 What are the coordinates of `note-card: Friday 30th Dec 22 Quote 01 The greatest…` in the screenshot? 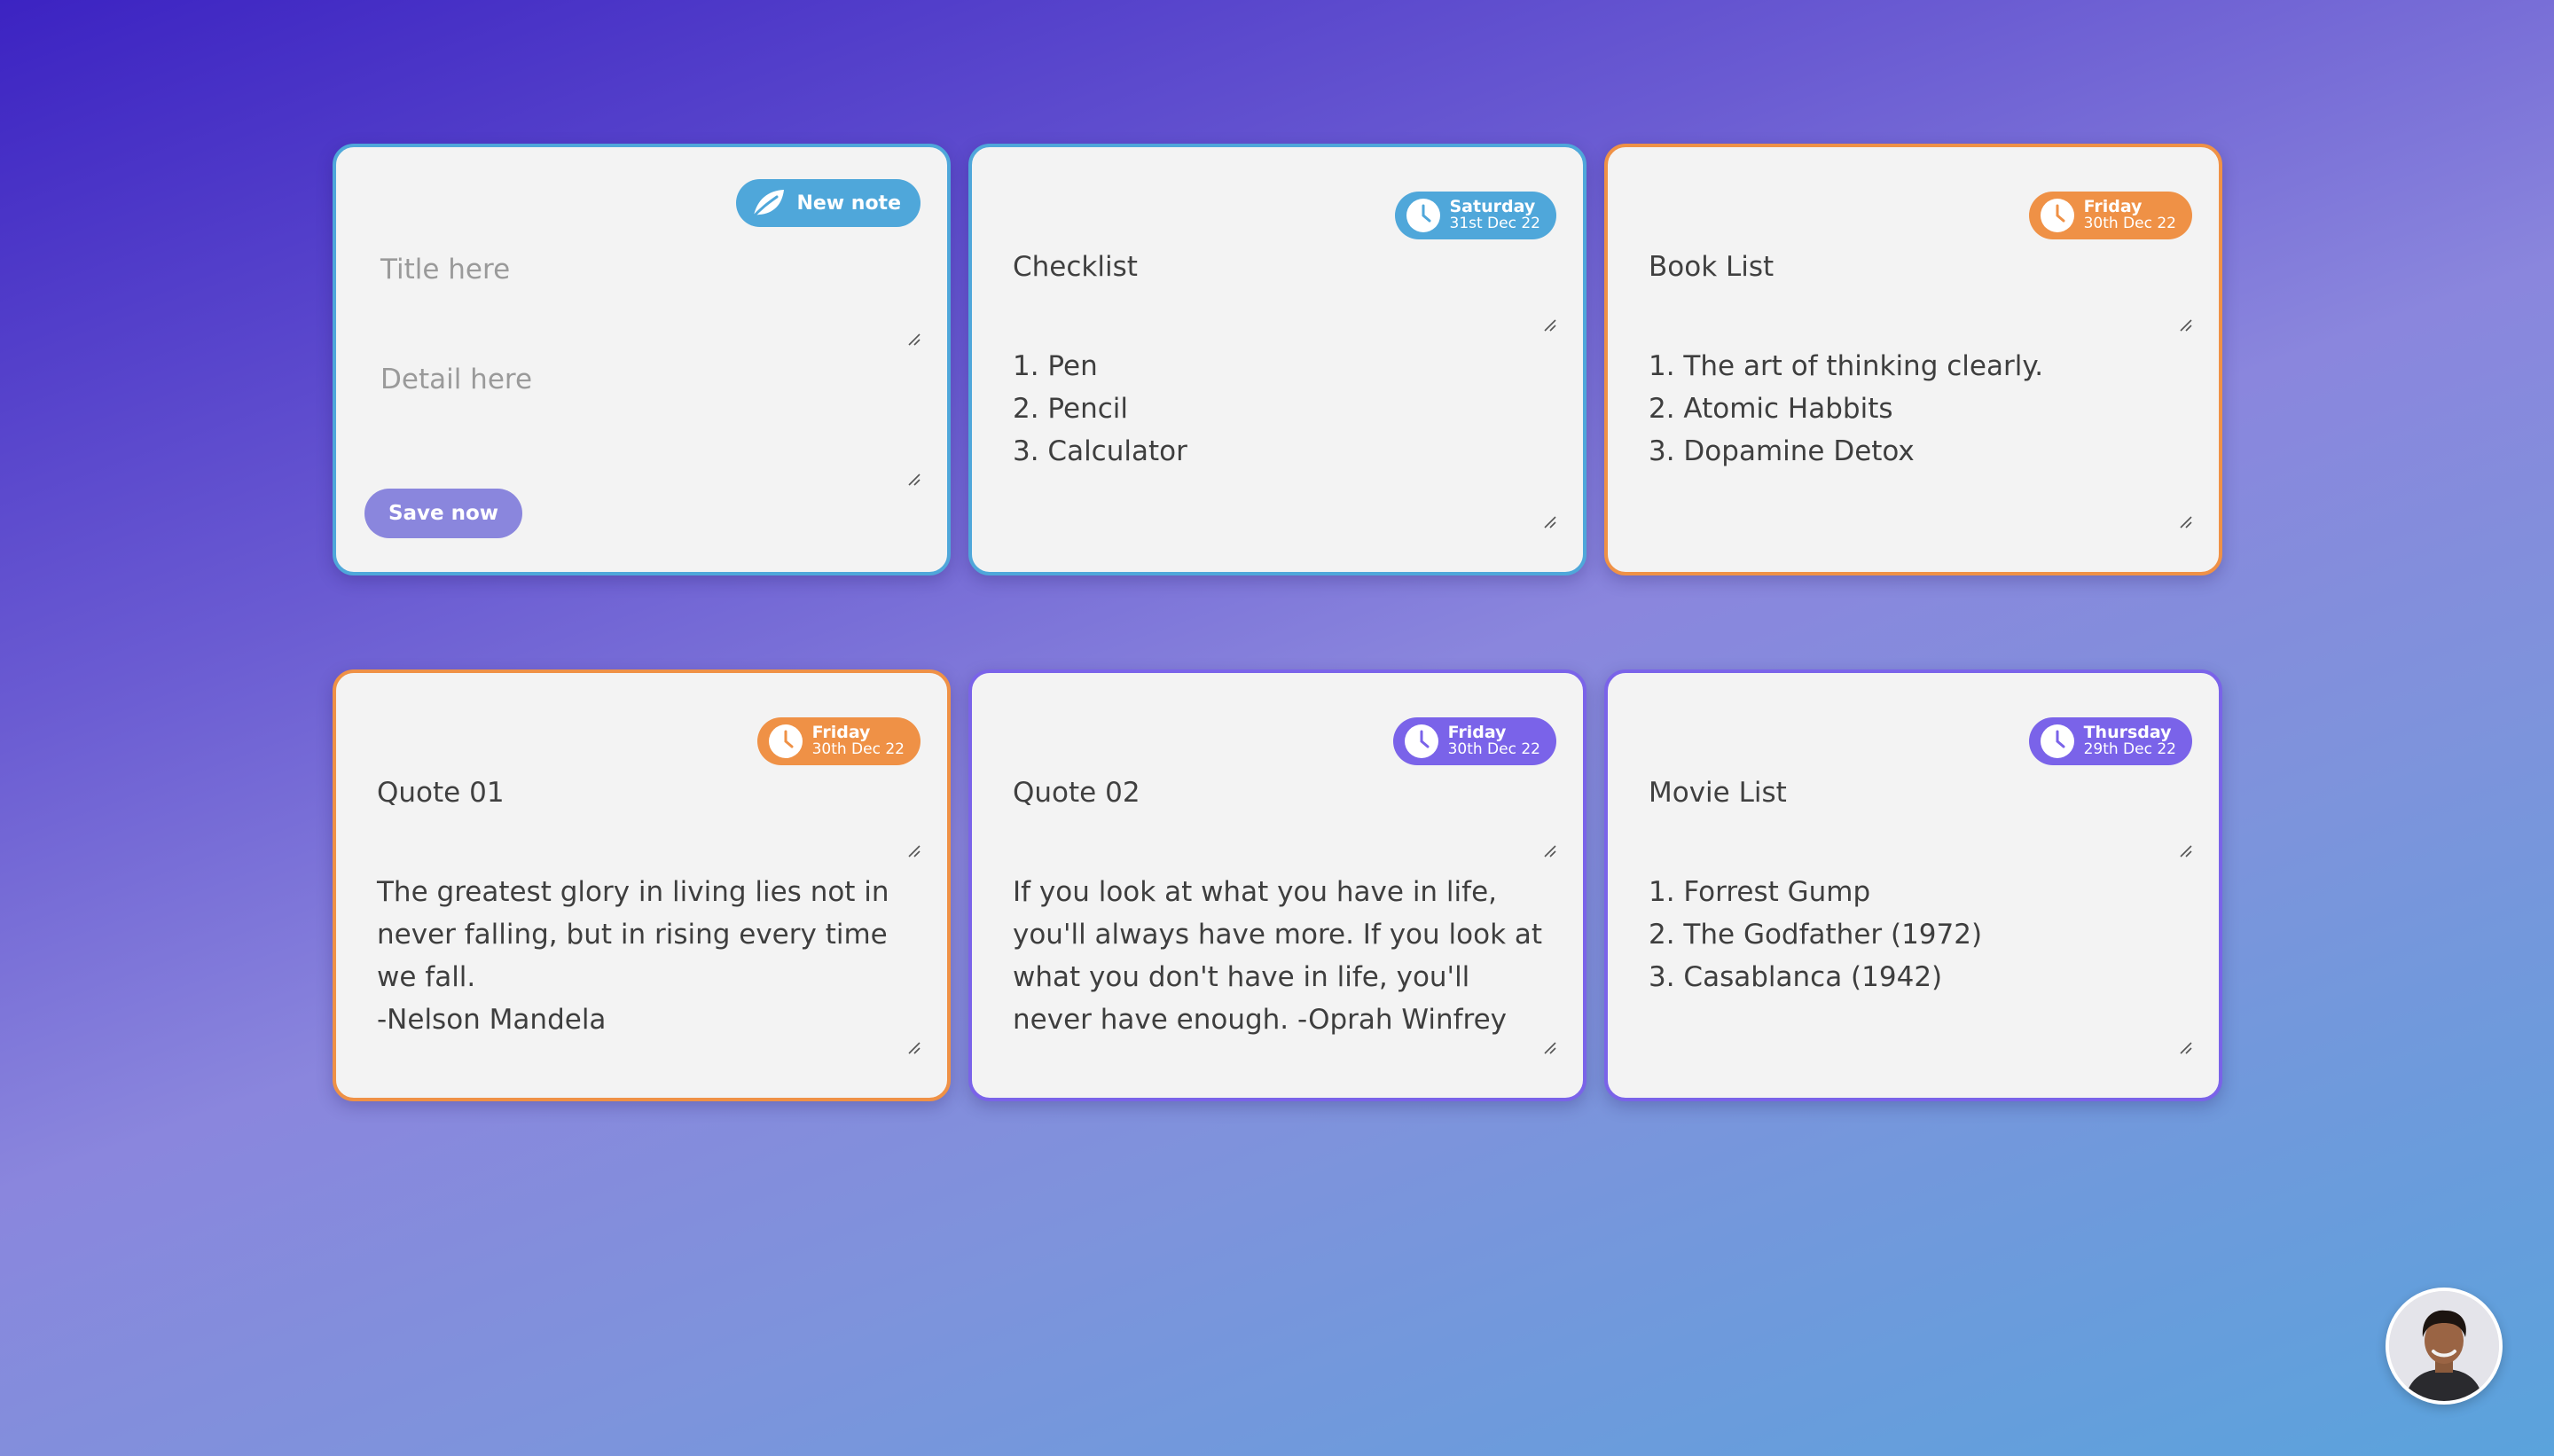 It's located at (642, 885).